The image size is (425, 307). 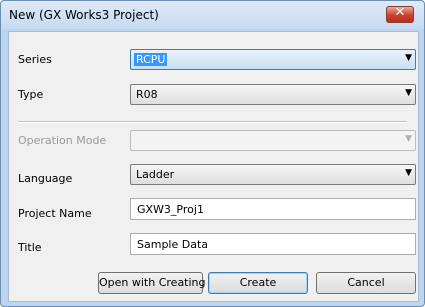 I want to click on window-title: New (GX Works3 Project), so click(x=84, y=15).